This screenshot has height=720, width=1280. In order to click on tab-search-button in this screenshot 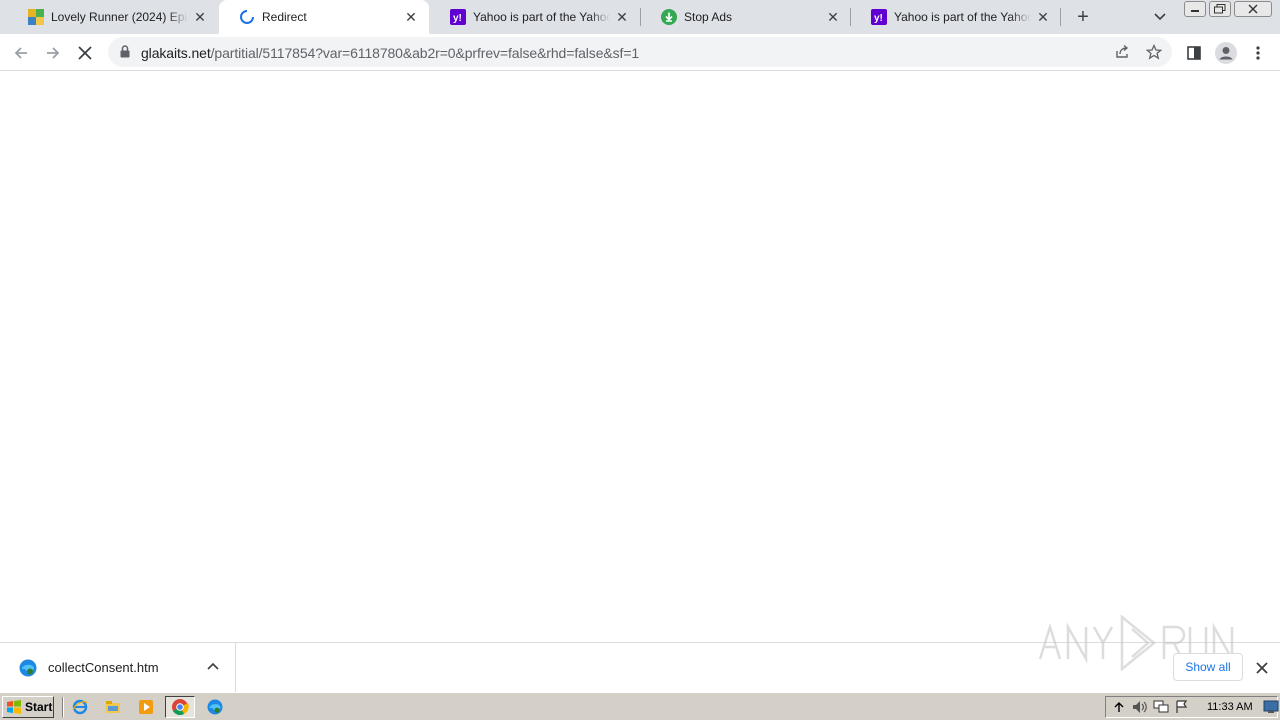, I will do `click(1160, 17)`.